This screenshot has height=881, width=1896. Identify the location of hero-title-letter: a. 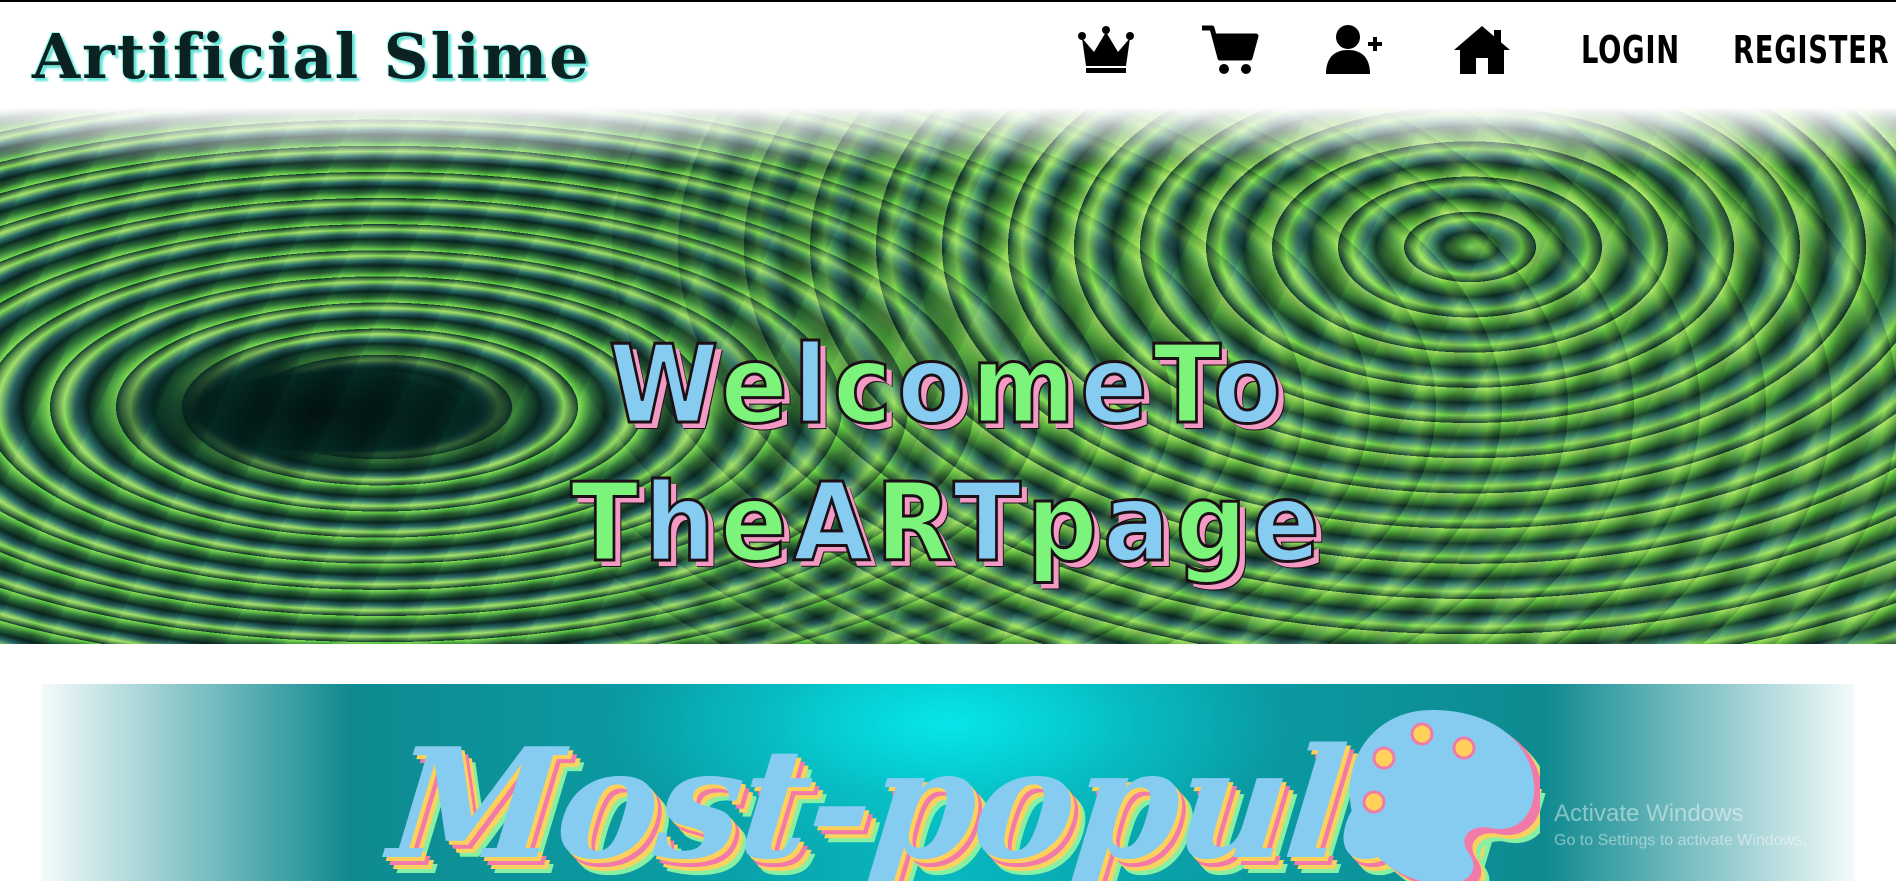
(1139, 524).